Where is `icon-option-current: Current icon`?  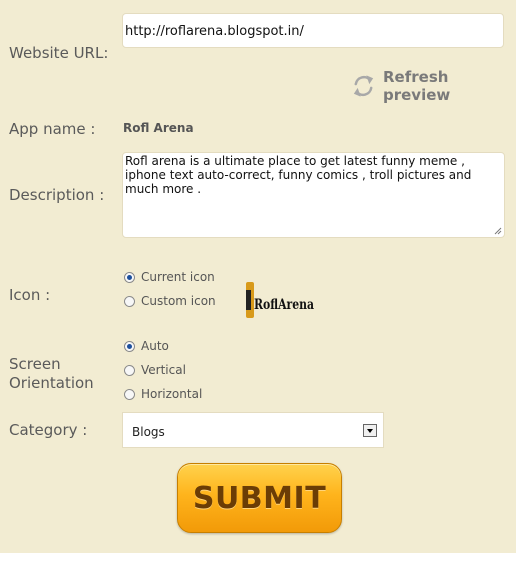 icon-option-current: Current icon is located at coordinates (169, 277).